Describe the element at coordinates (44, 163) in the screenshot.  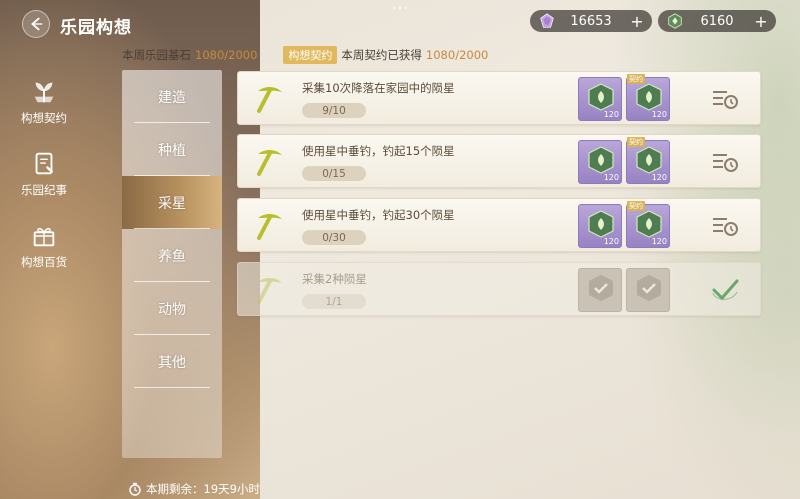
I see `journal-icon` at that location.